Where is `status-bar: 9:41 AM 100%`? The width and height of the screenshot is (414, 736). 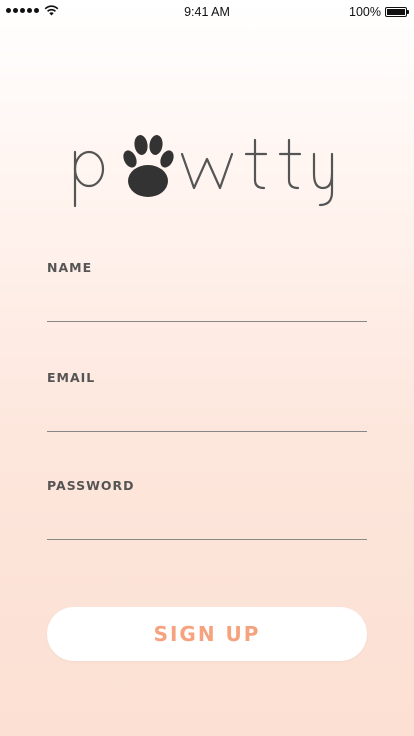
status-bar: 9:41 AM 100% is located at coordinates (207, 12).